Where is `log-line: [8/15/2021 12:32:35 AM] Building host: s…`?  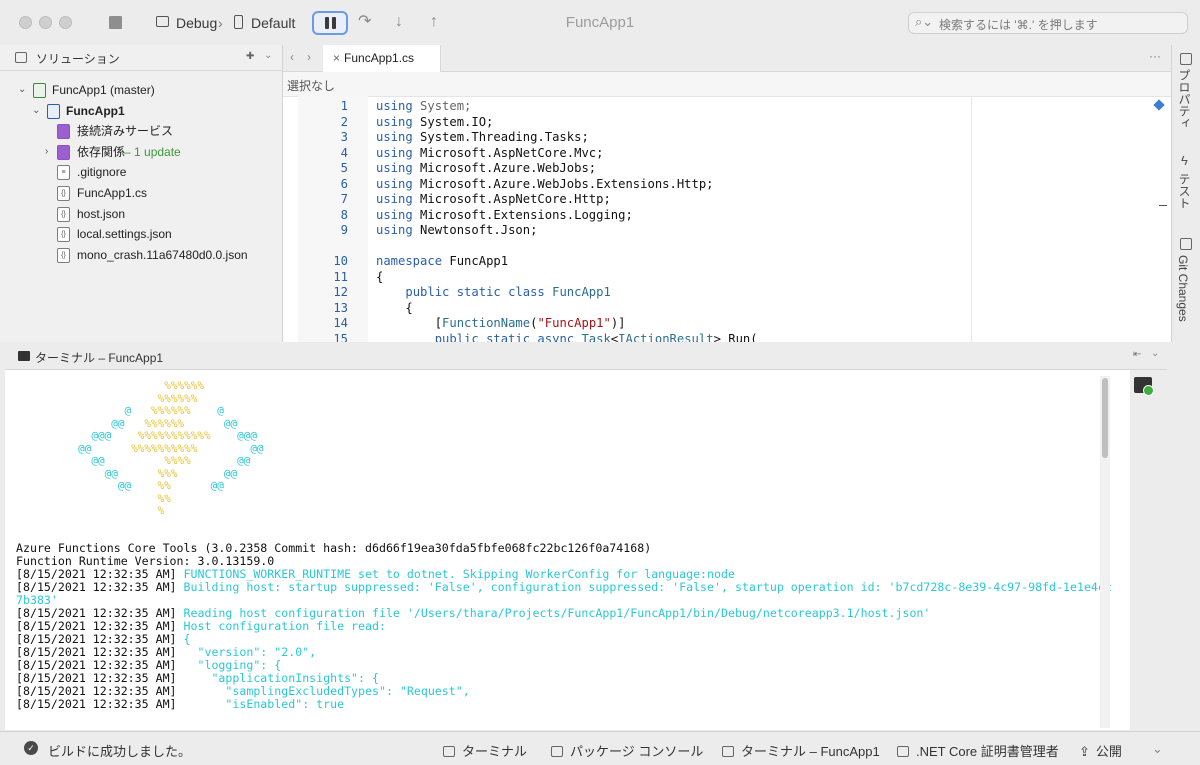
log-line: [8/15/2021 12:32:35 AM] Building host: s… is located at coordinates (564, 587).